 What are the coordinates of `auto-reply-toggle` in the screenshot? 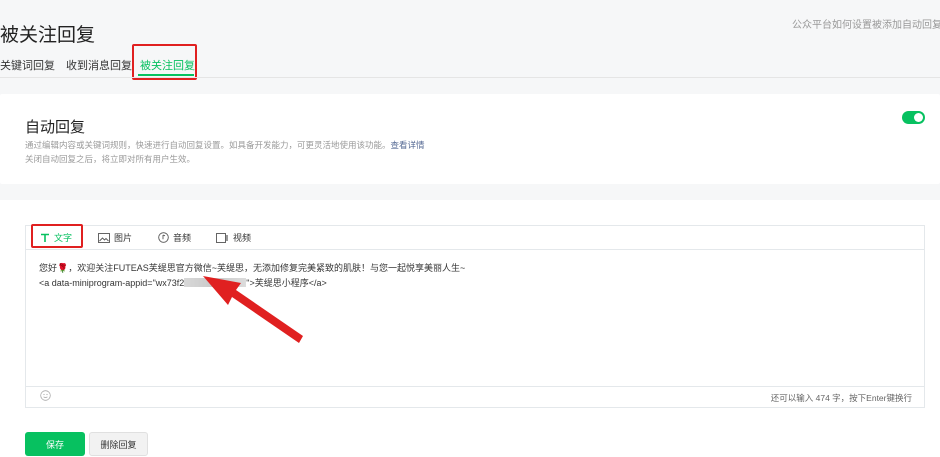 It's located at (913, 117).